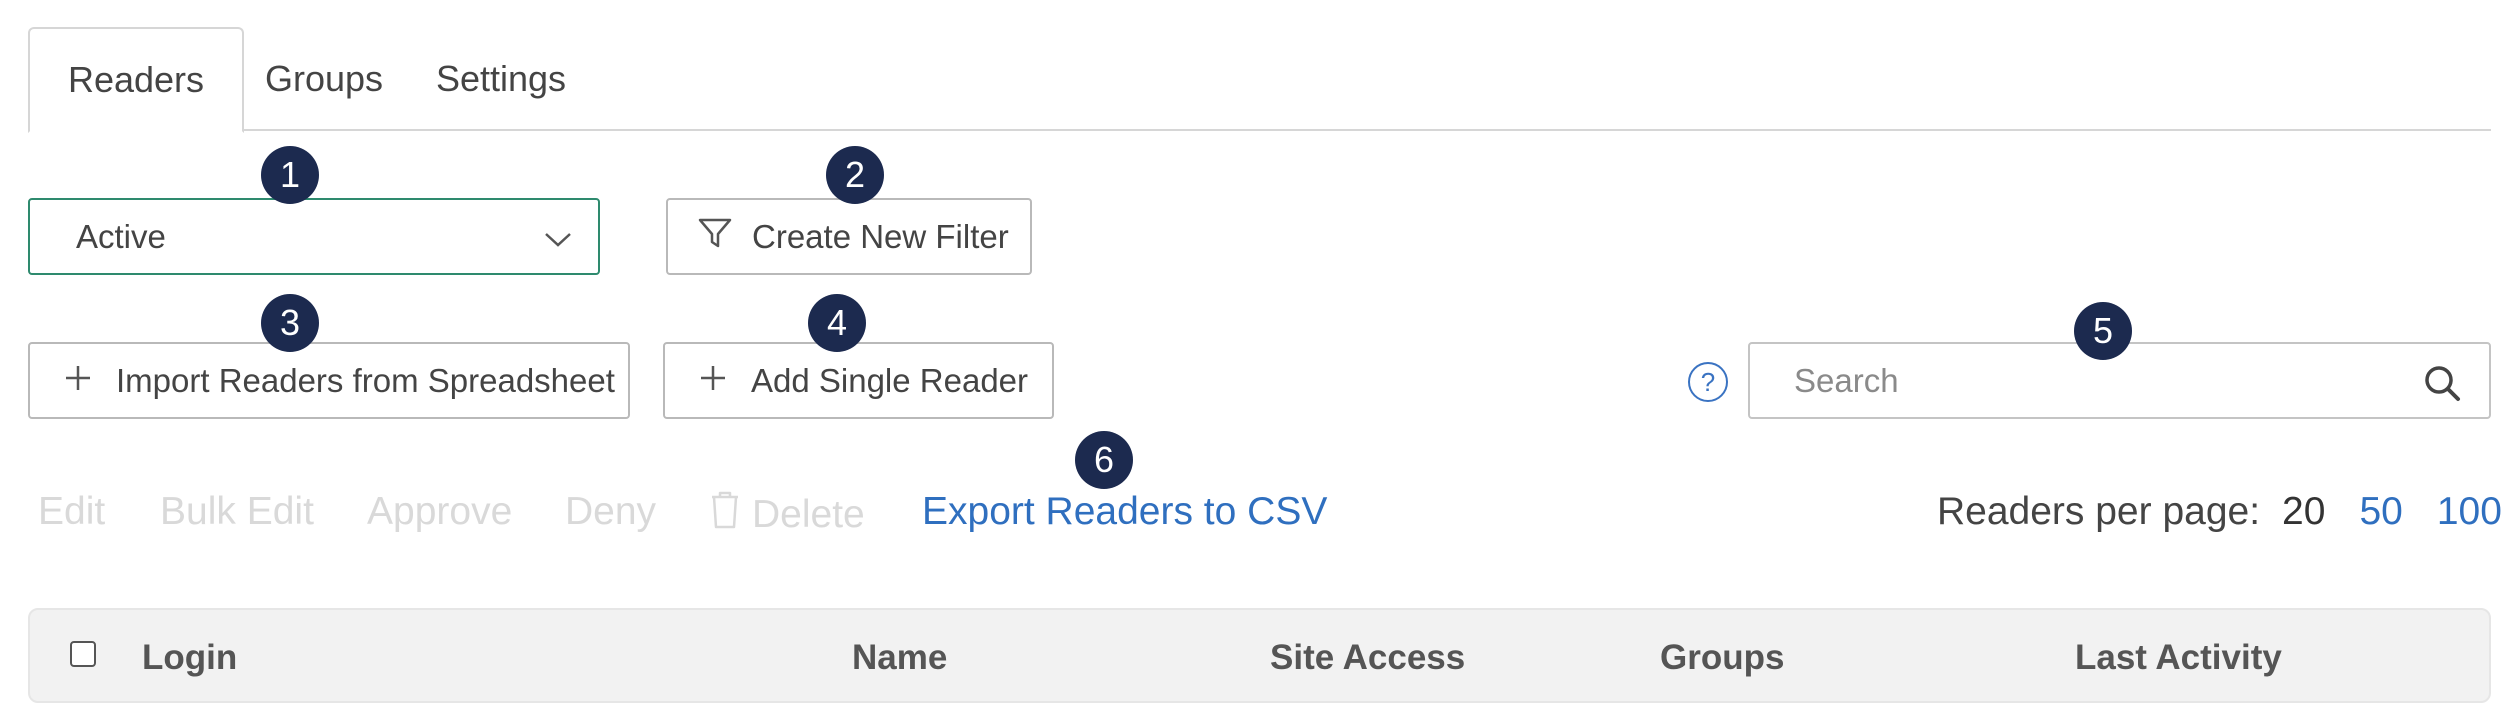 Image resolution: width=2520 pixels, height=718 pixels. I want to click on approve-action: Approve, so click(439, 512).